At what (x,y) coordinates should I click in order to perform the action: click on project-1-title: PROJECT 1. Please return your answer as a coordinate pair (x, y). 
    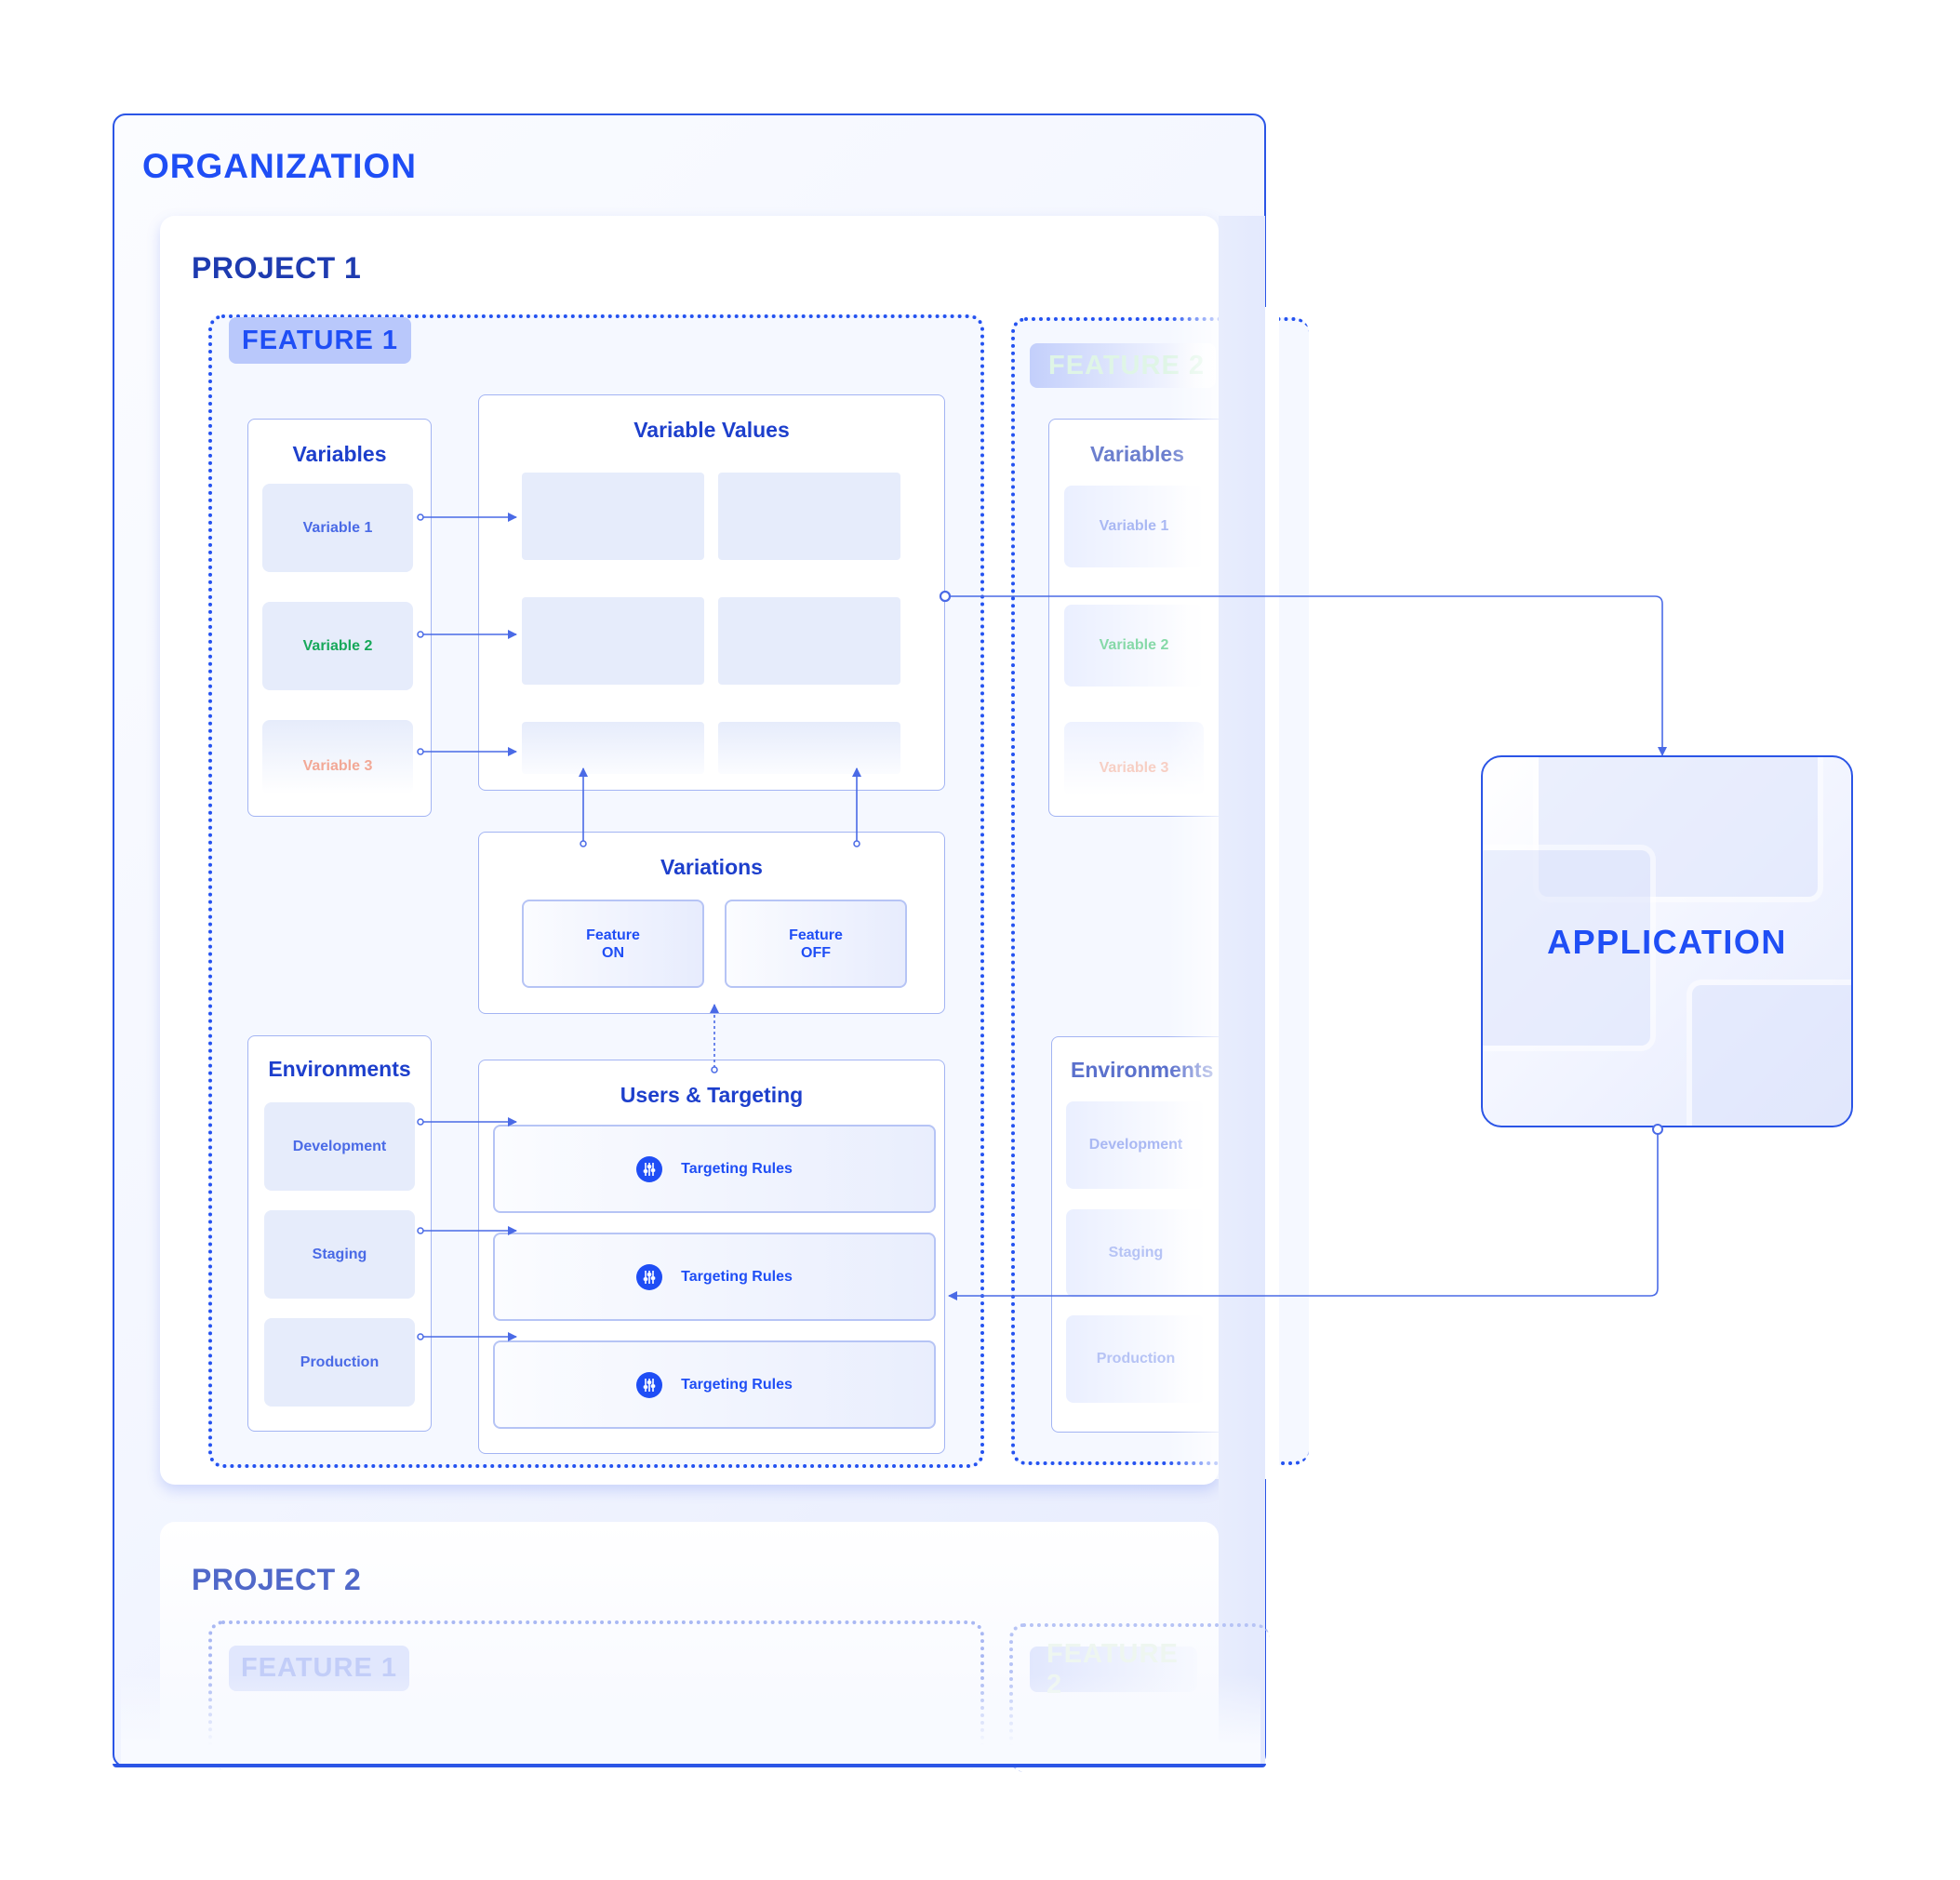
    Looking at the image, I should click on (277, 268).